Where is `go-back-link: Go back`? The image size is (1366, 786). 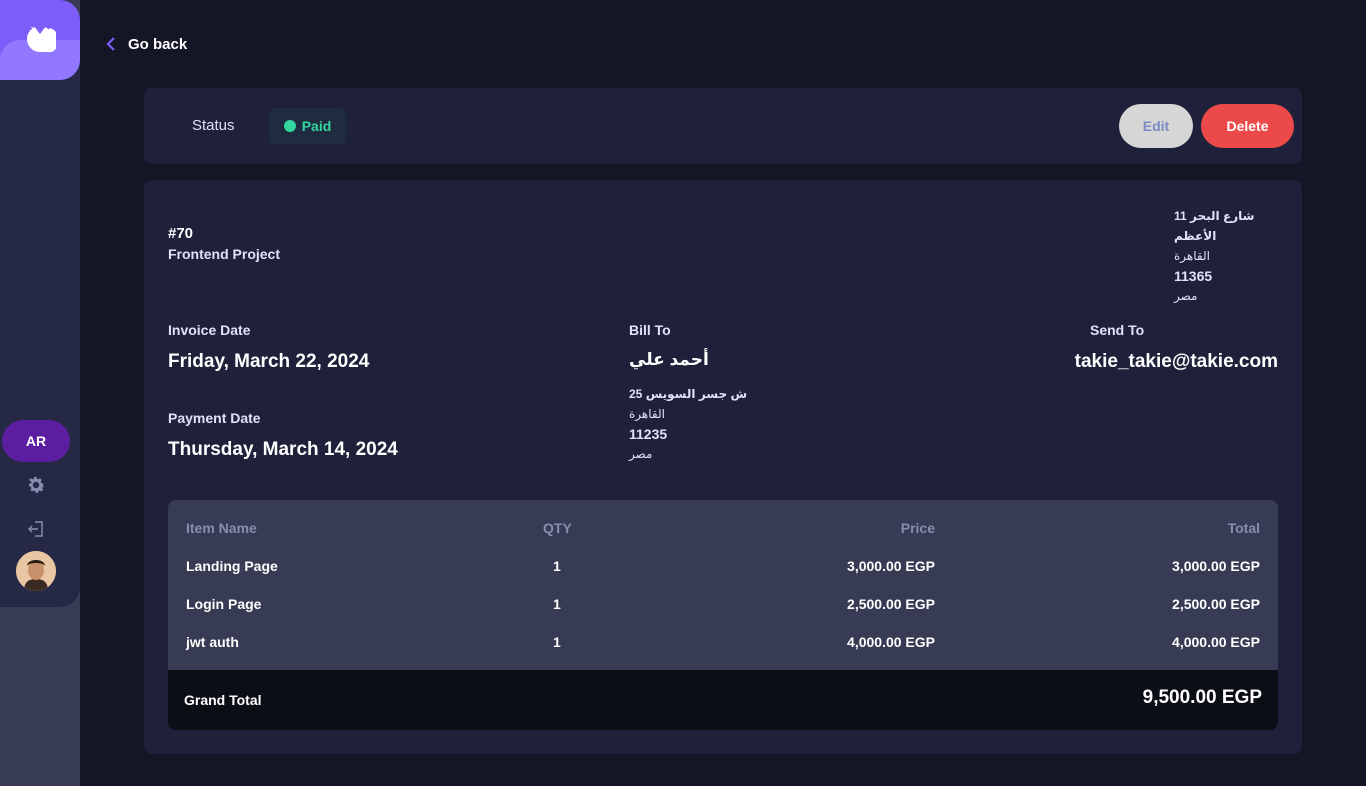
go-back-link: Go back is located at coordinates (146, 44).